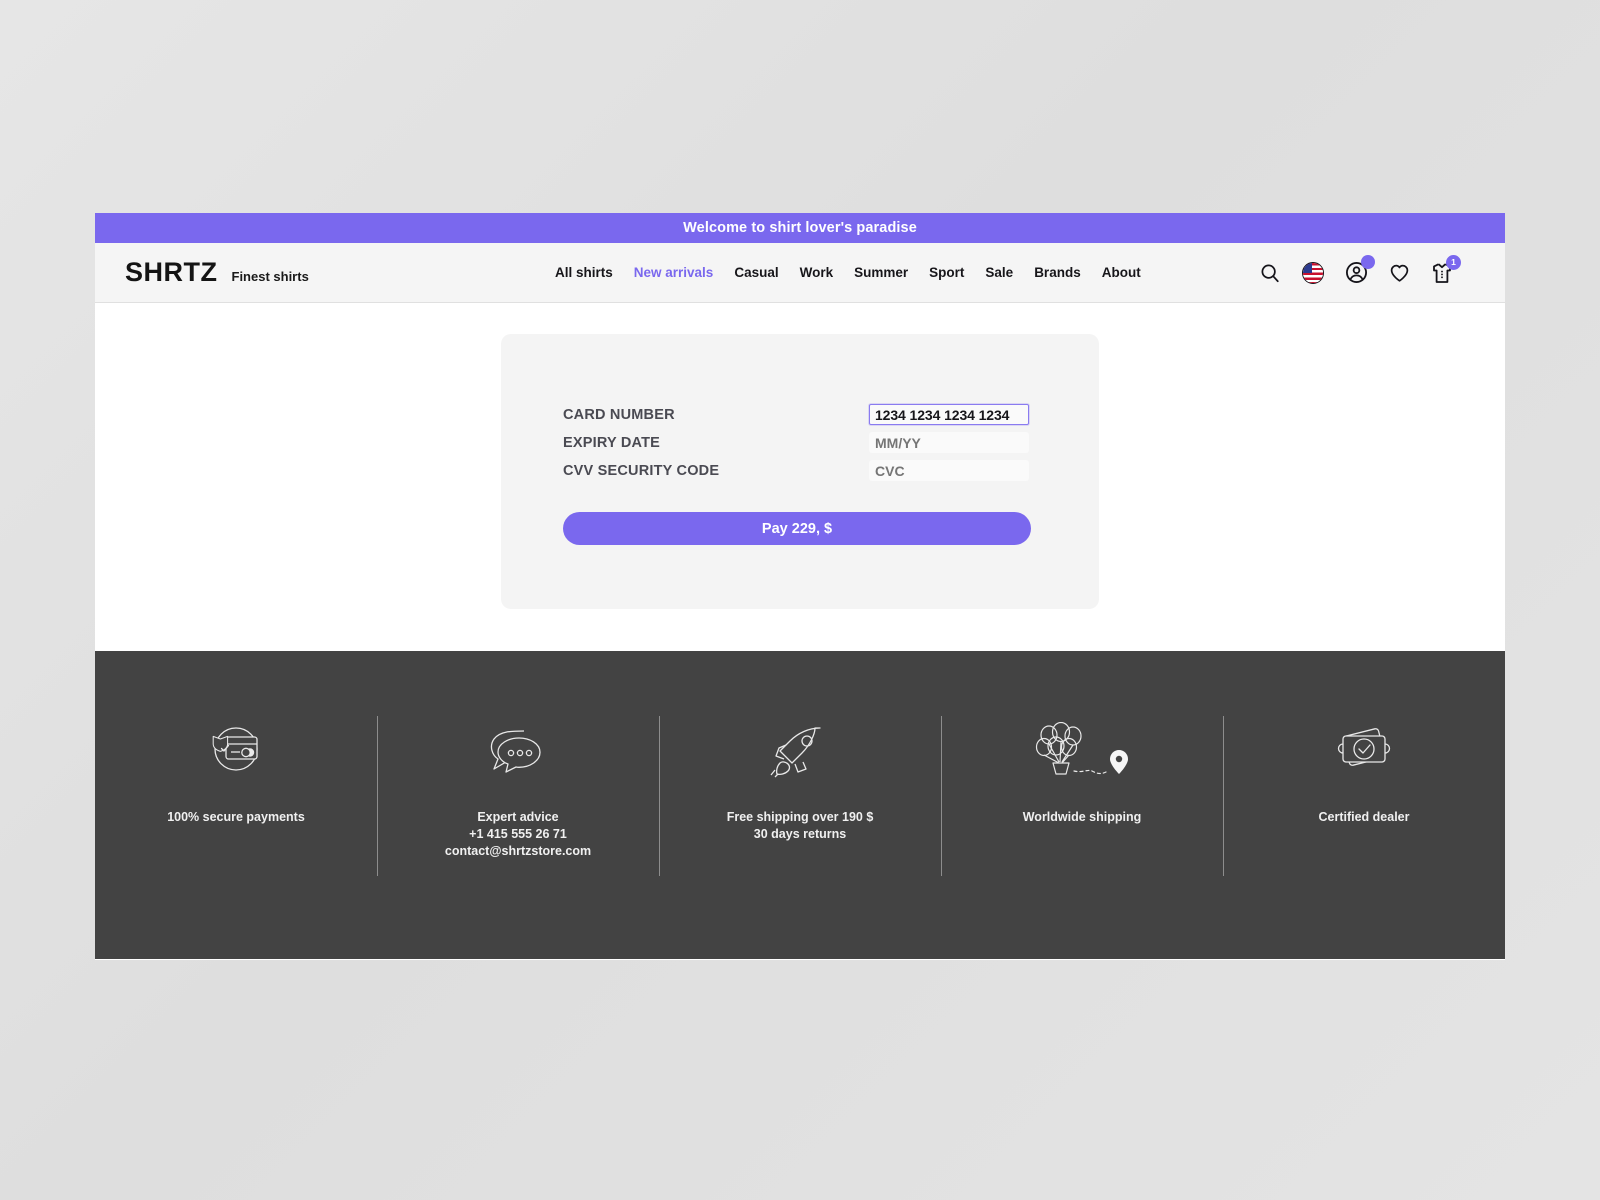  I want to click on nav-link-brands: Brands, so click(1057, 272).